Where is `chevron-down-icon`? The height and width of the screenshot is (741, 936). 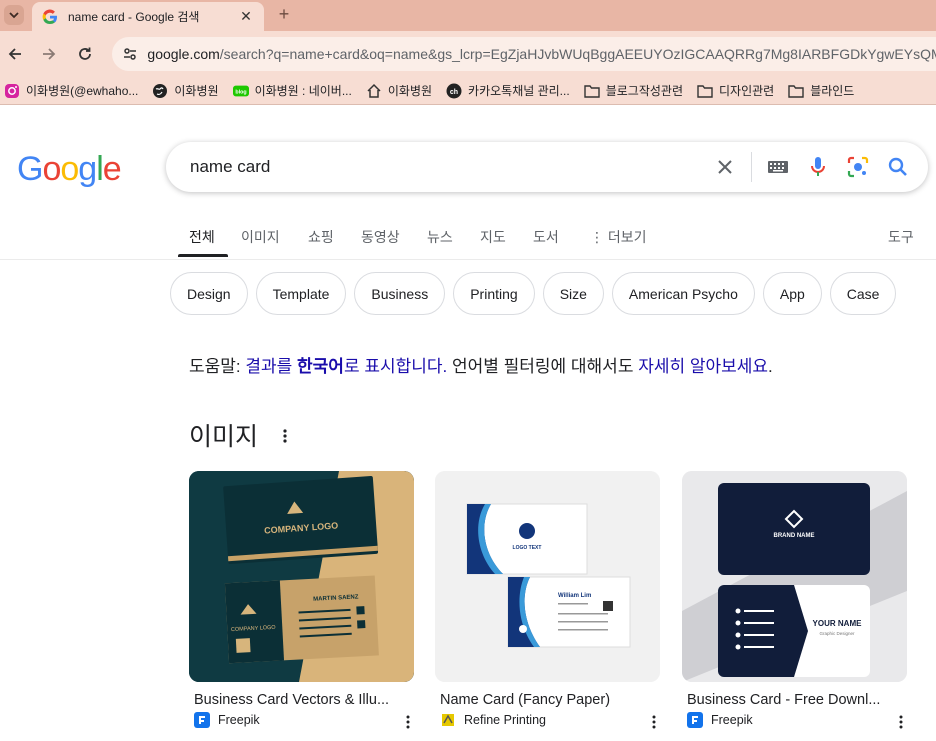
chevron-down-icon is located at coordinates (14, 15).